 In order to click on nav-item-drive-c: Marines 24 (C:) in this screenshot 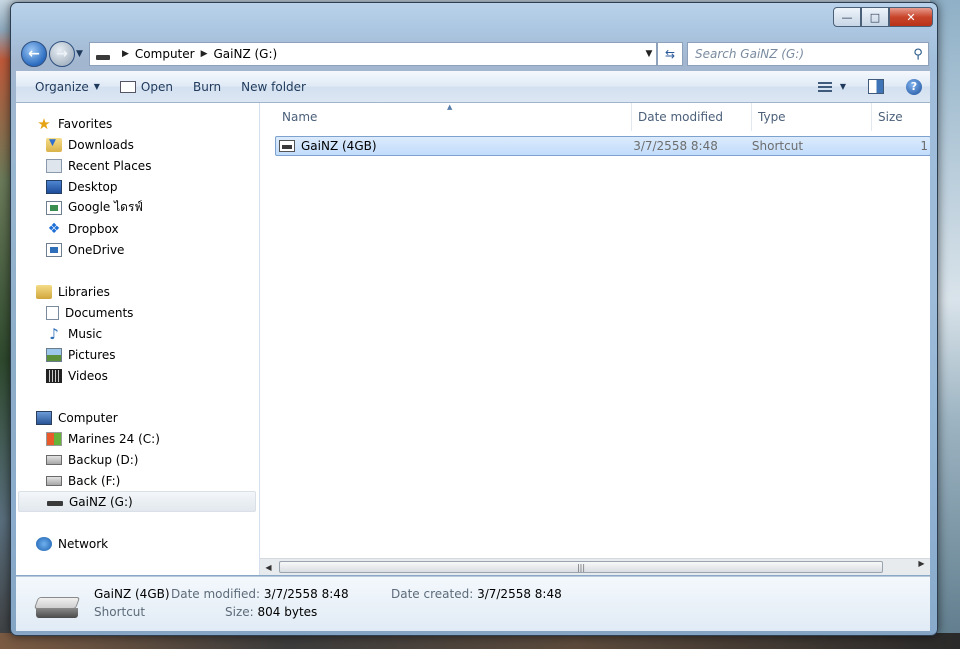, I will do `click(103, 438)`.